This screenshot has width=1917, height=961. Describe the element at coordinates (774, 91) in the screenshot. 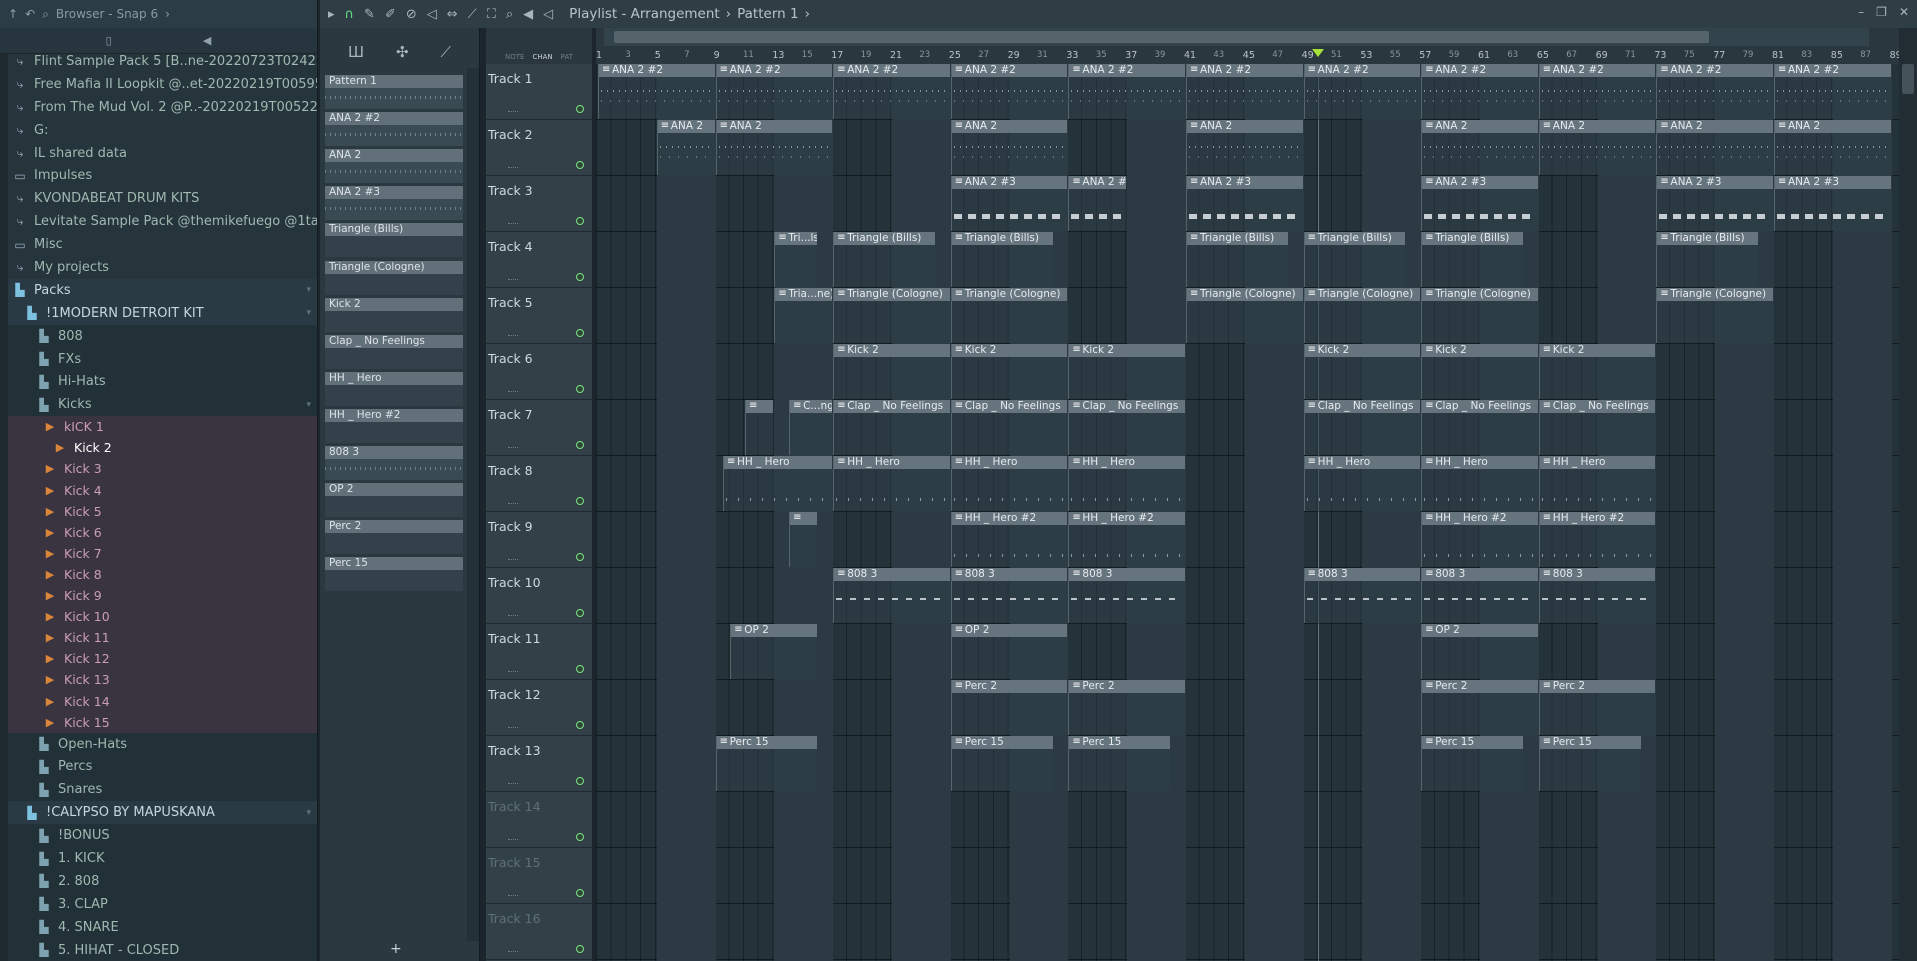

I see `playlist-clip: ANA 2 #2` at that location.